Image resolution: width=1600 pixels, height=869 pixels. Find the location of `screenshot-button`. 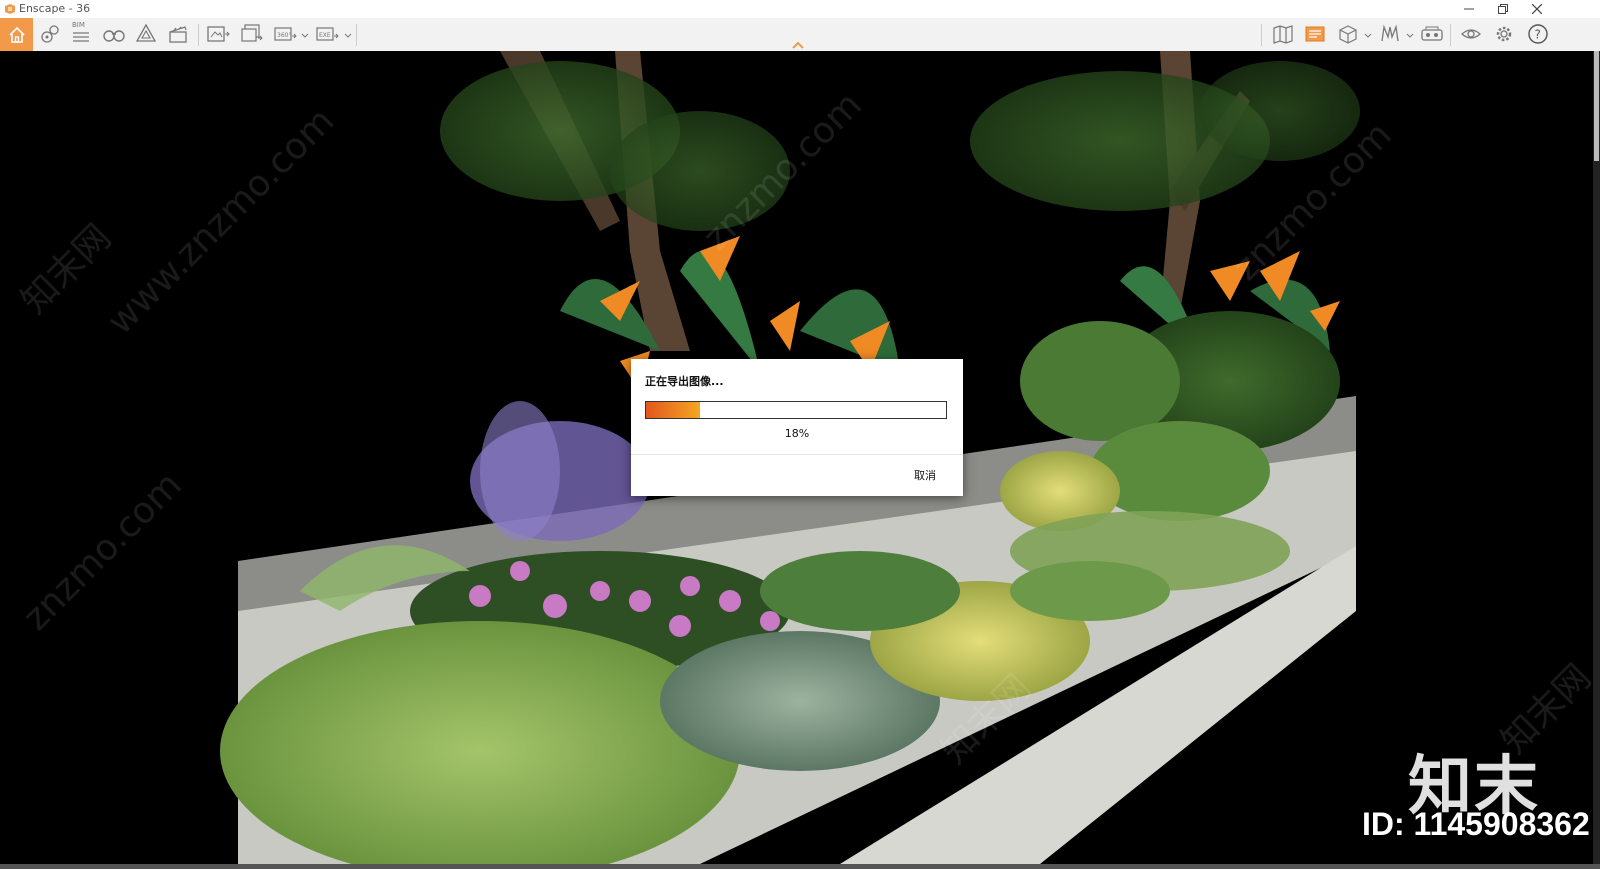

screenshot-button is located at coordinates (218, 34).